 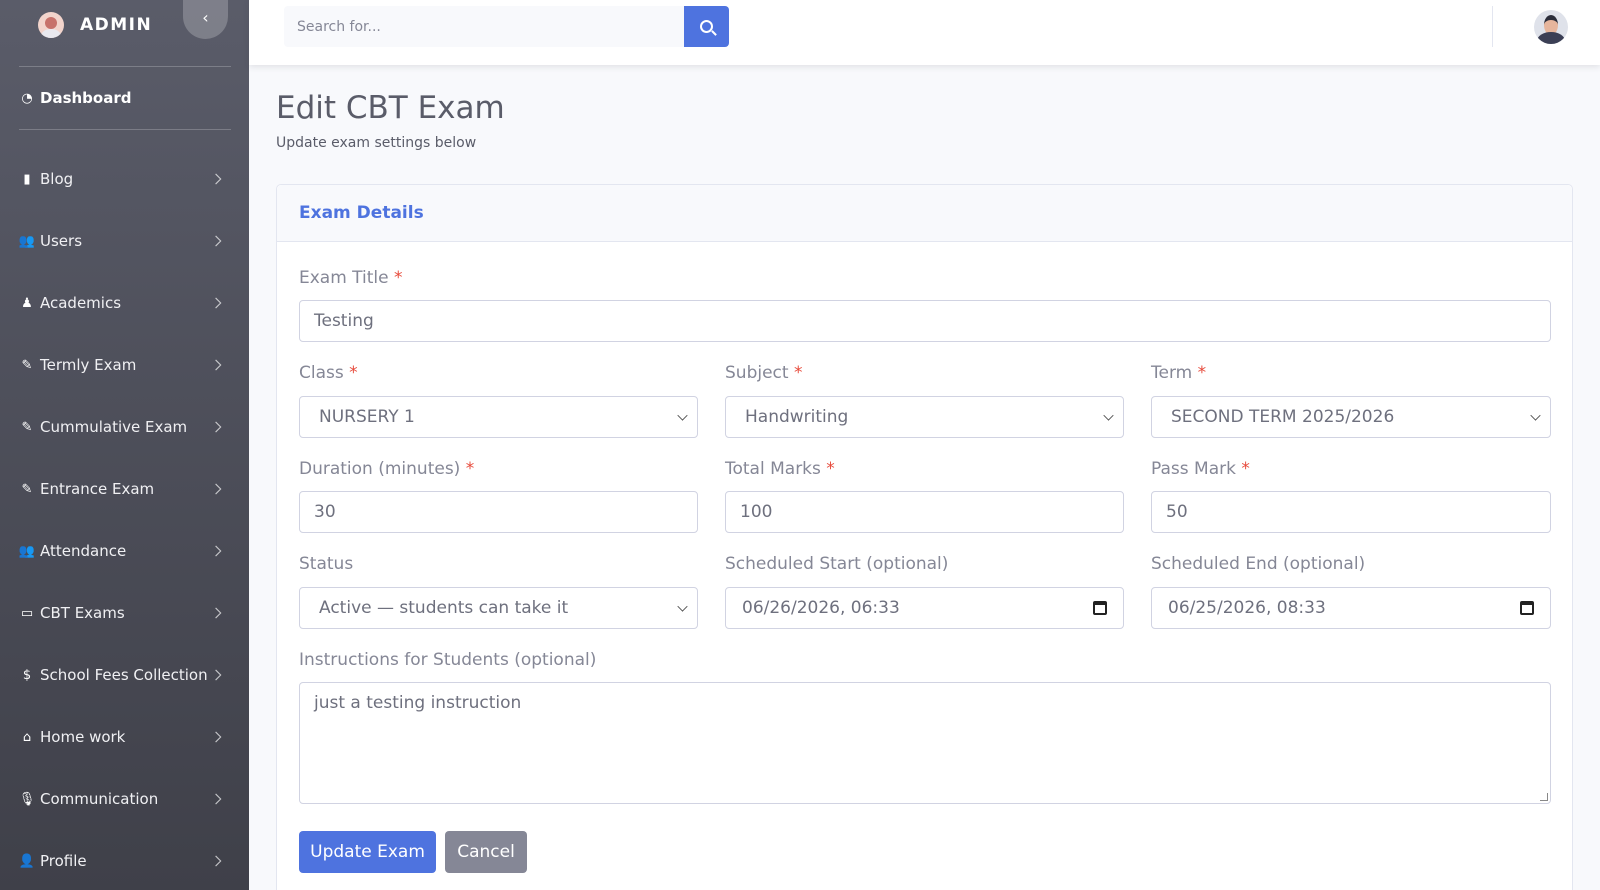 I want to click on status-select: Active — students can take it, so click(x=498, y=608).